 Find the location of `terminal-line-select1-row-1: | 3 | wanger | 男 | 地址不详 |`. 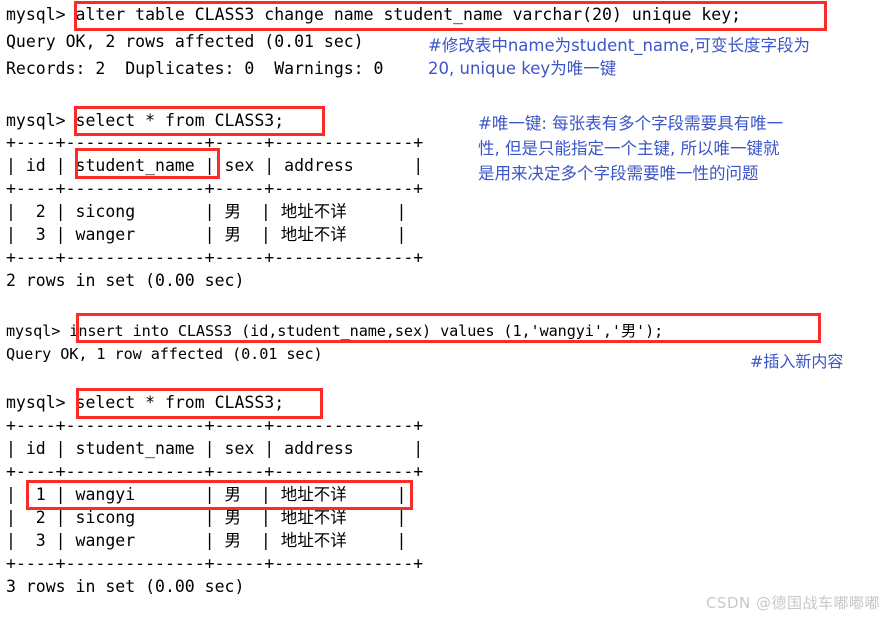

terminal-line-select1-row-1: | 3 | wanger | 男 | 地址不详 | is located at coordinates (206, 234).